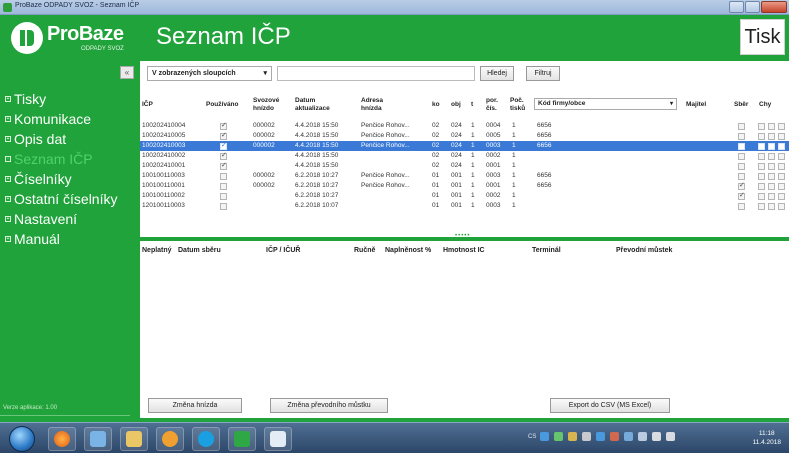 This screenshot has width=789, height=453. Describe the element at coordinates (546, 250) in the screenshot. I see `detail-col-header: Terminál` at that location.